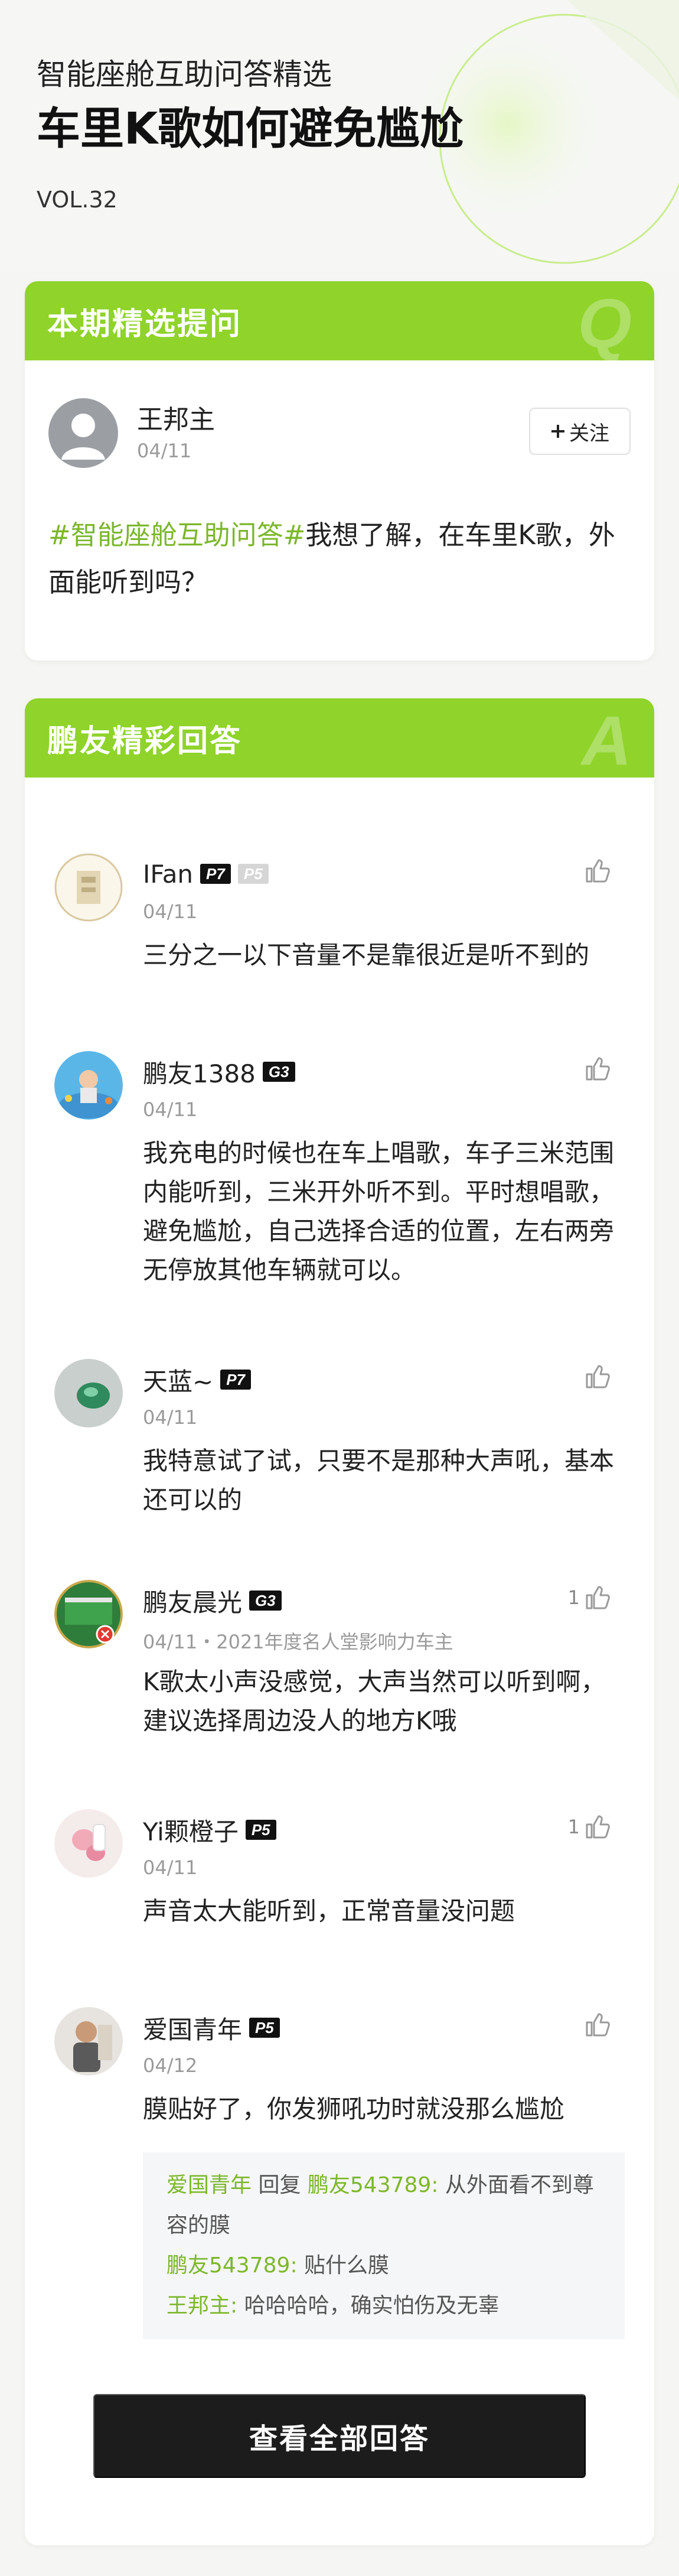 The width and height of the screenshot is (679, 2576). Describe the element at coordinates (170, 2066) in the screenshot. I see `answer-date: 04/12` at that location.